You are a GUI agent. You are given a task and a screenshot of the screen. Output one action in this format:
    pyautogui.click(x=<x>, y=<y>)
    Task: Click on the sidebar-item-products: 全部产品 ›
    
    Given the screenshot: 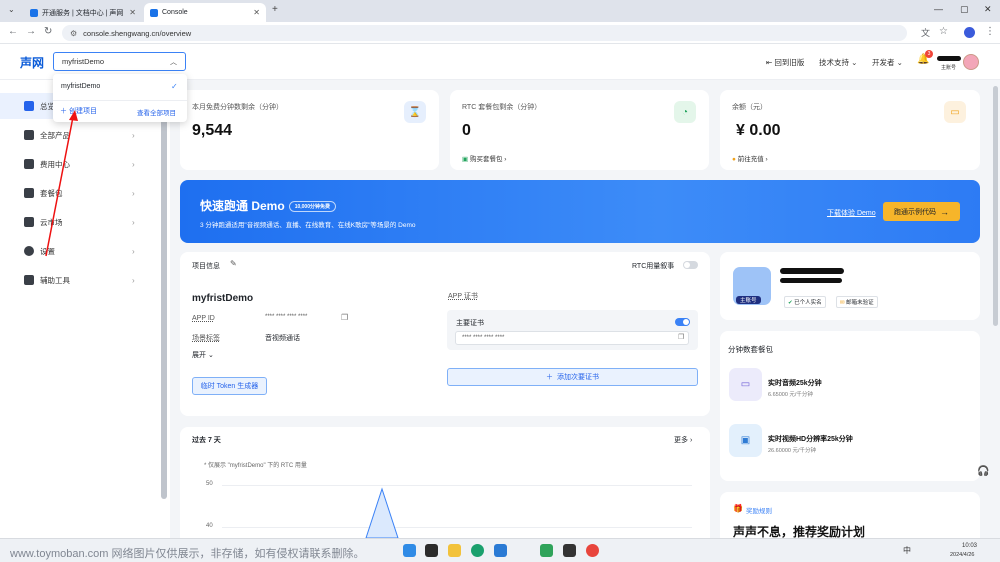 What is the action you would take?
    pyautogui.click(x=80, y=135)
    